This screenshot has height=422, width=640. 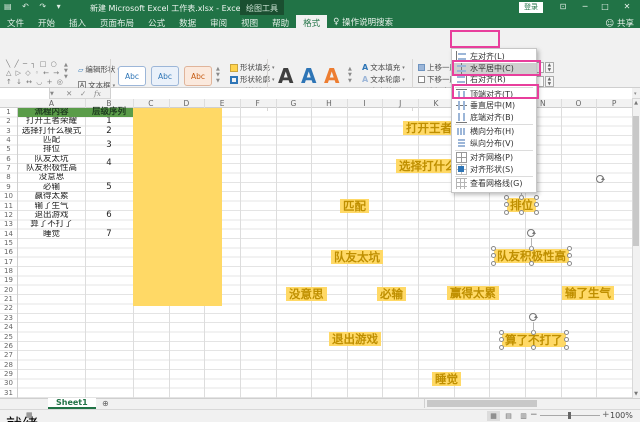 I want to click on display-settings-icon: ⊡, so click(x=563, y=6).